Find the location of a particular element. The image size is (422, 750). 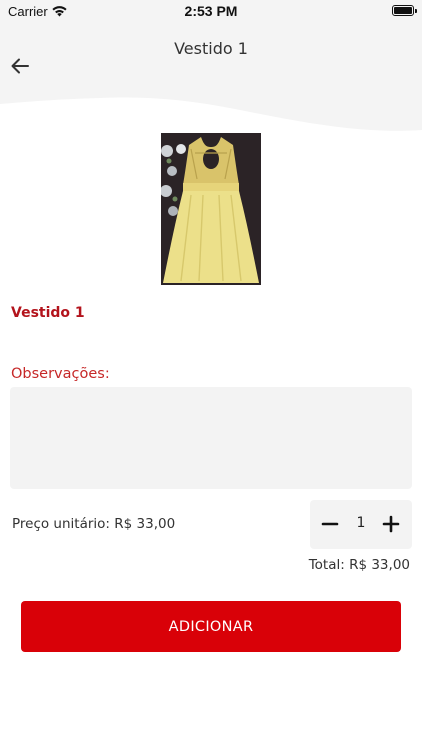

status-bar: Carrier 2:53 PM is located at coordinates (211, 11).